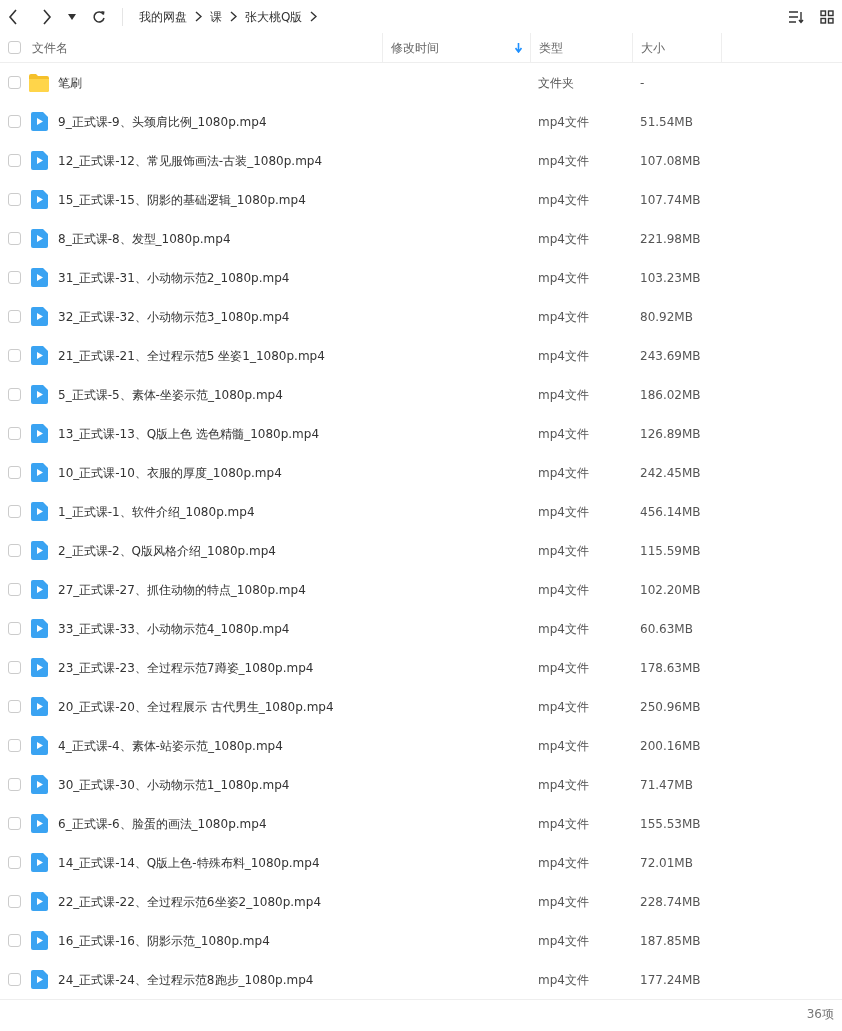  Describe the element at coordinates (164, 940) in the screenshot. I see `file-name: 16_正式课-16、阴影示范_1080p.mp4` at that location.